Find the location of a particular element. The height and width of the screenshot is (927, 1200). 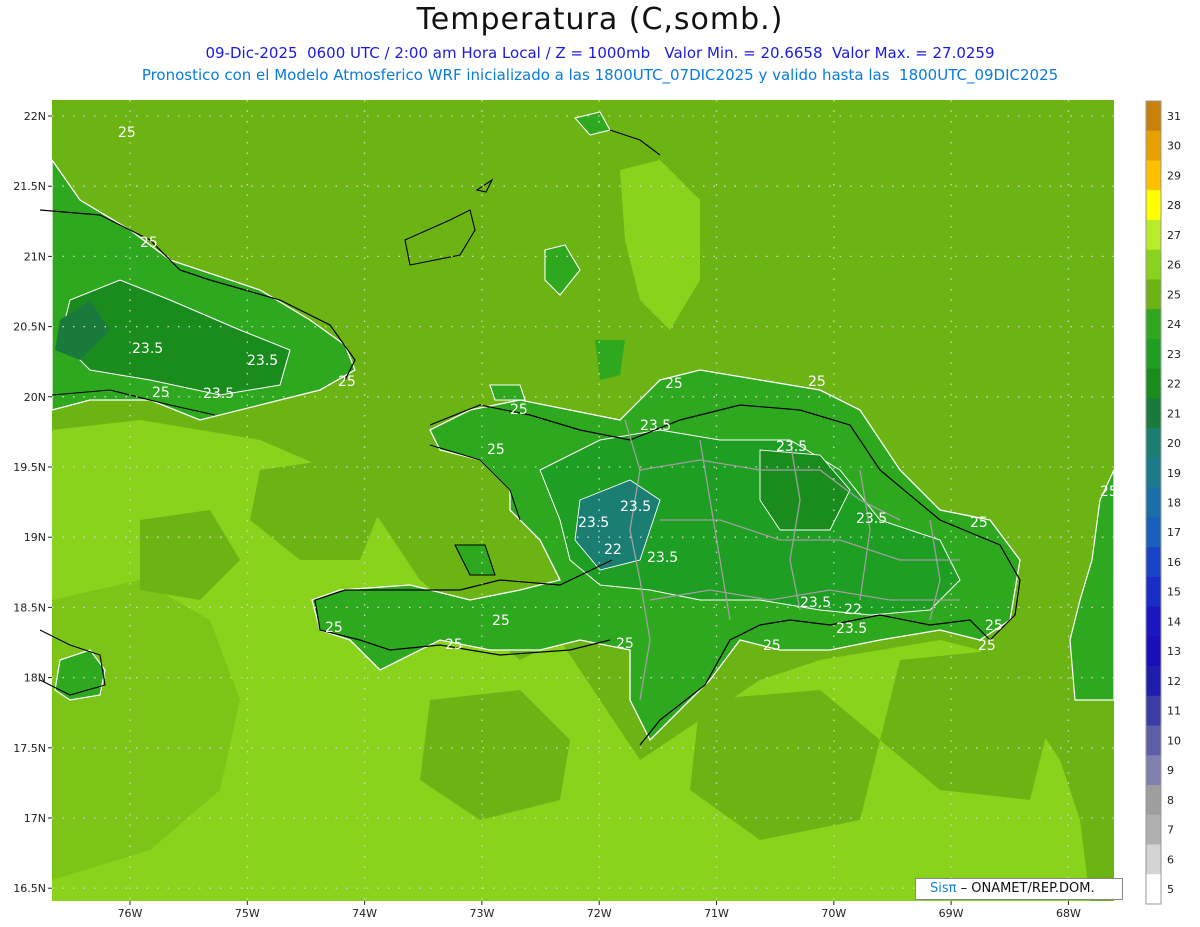

lat-tick-label: 17.5N is located at coordinates (29, 748).